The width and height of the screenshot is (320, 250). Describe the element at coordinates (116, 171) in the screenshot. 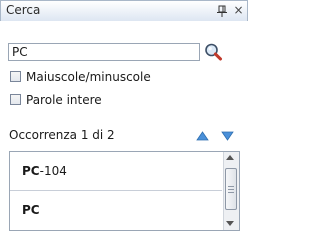

I see `list-item: PC -104` at that location.